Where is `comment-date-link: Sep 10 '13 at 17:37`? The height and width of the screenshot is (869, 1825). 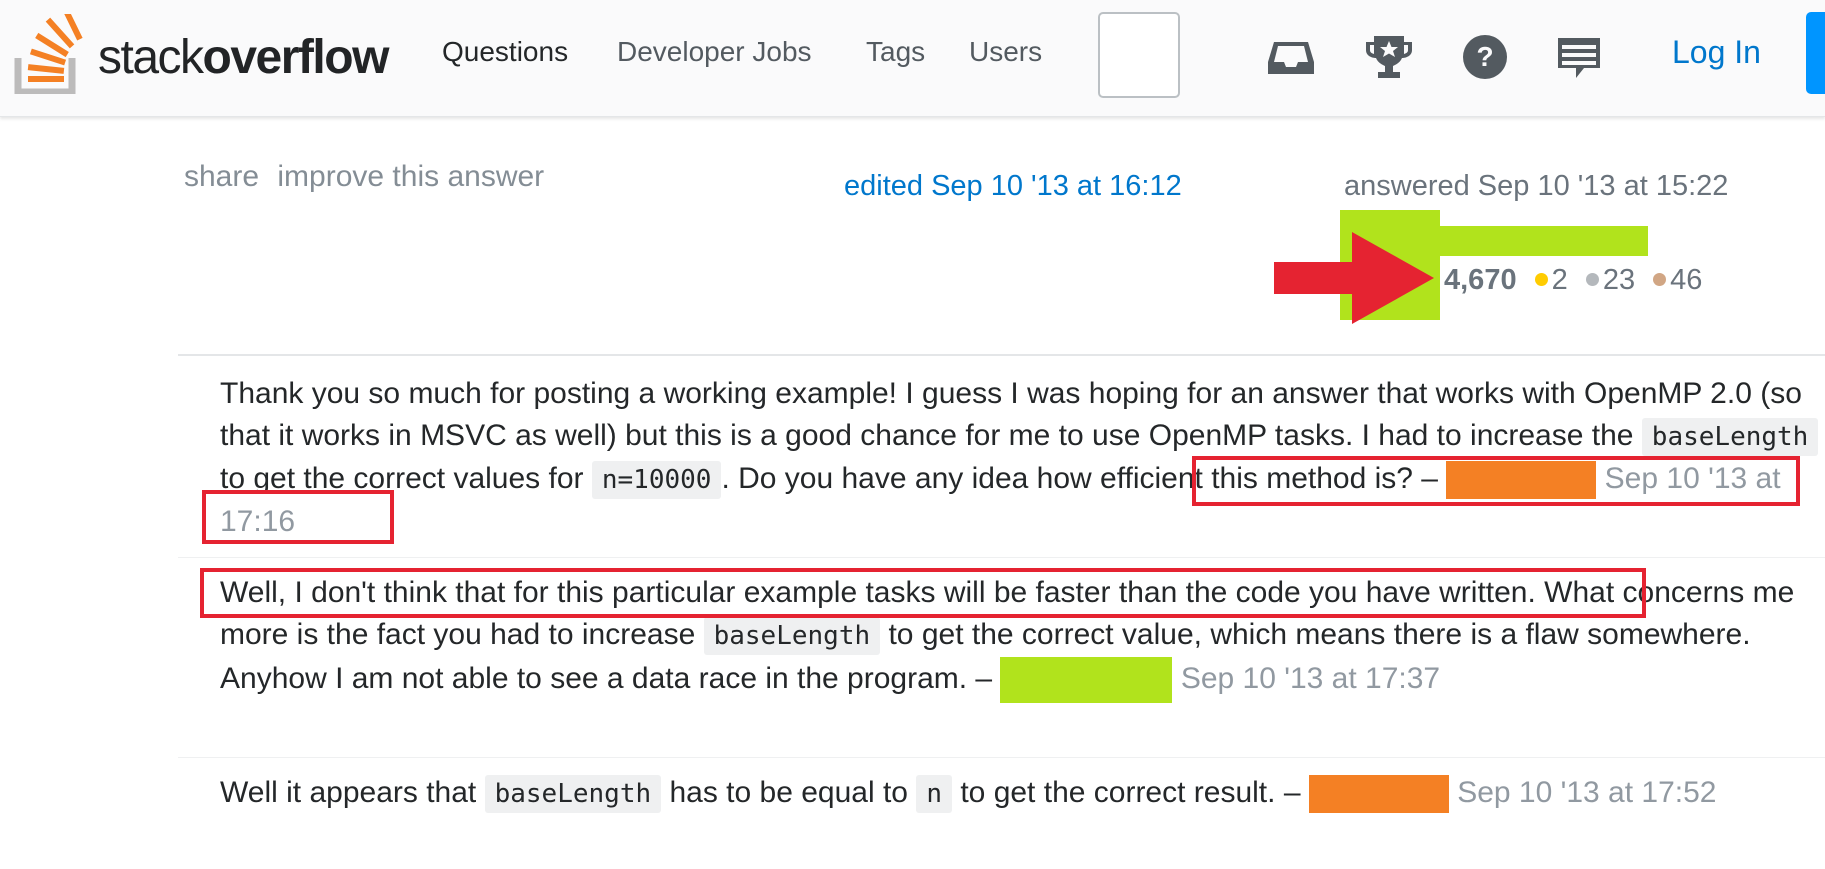 comment-date-link: Sep 10 '13 at 17:37 is located at coordinates (1310, 678).